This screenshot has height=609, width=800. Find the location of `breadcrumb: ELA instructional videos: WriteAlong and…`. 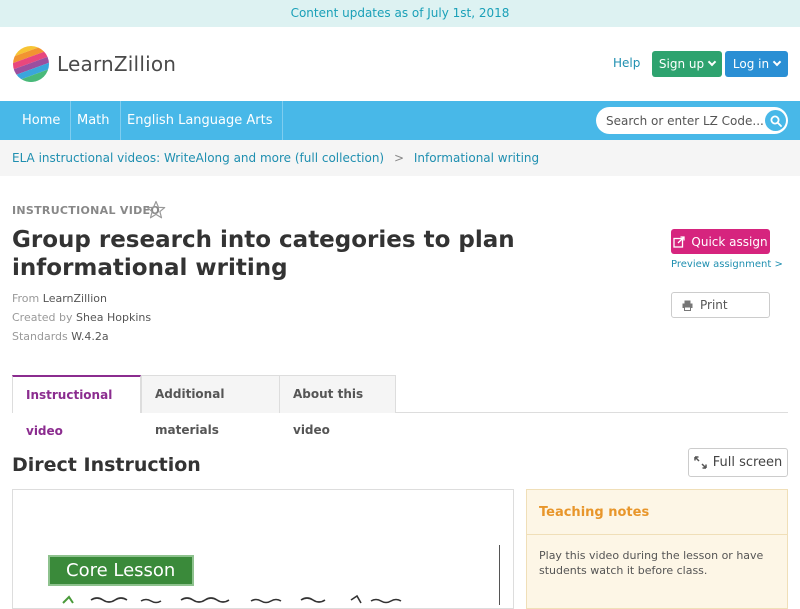

breadcrumb: ELA instructional videos: WriteAlong and… is located at coordinates (400, 158).